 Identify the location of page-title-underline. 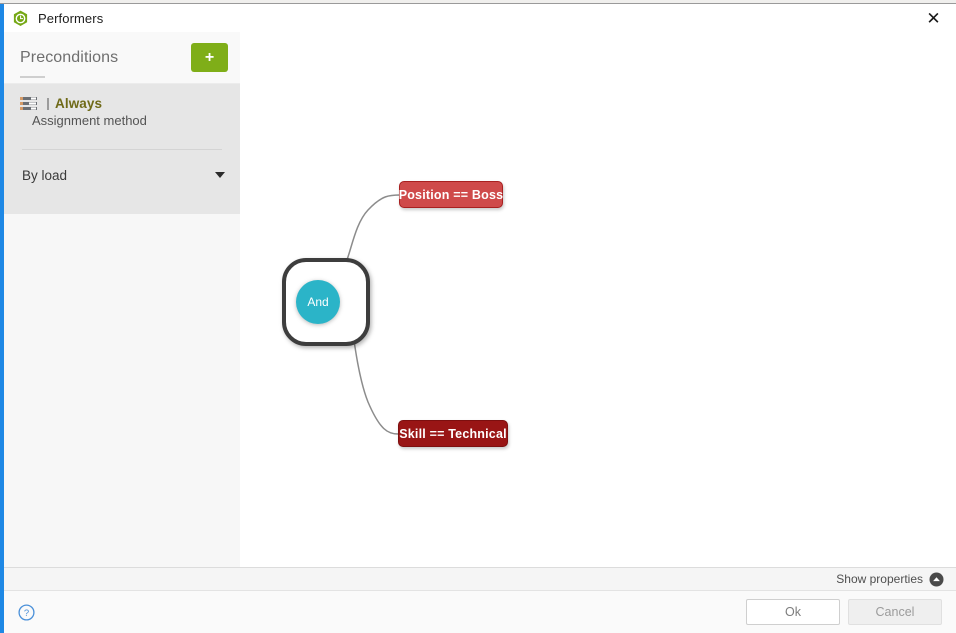
(32, 77).